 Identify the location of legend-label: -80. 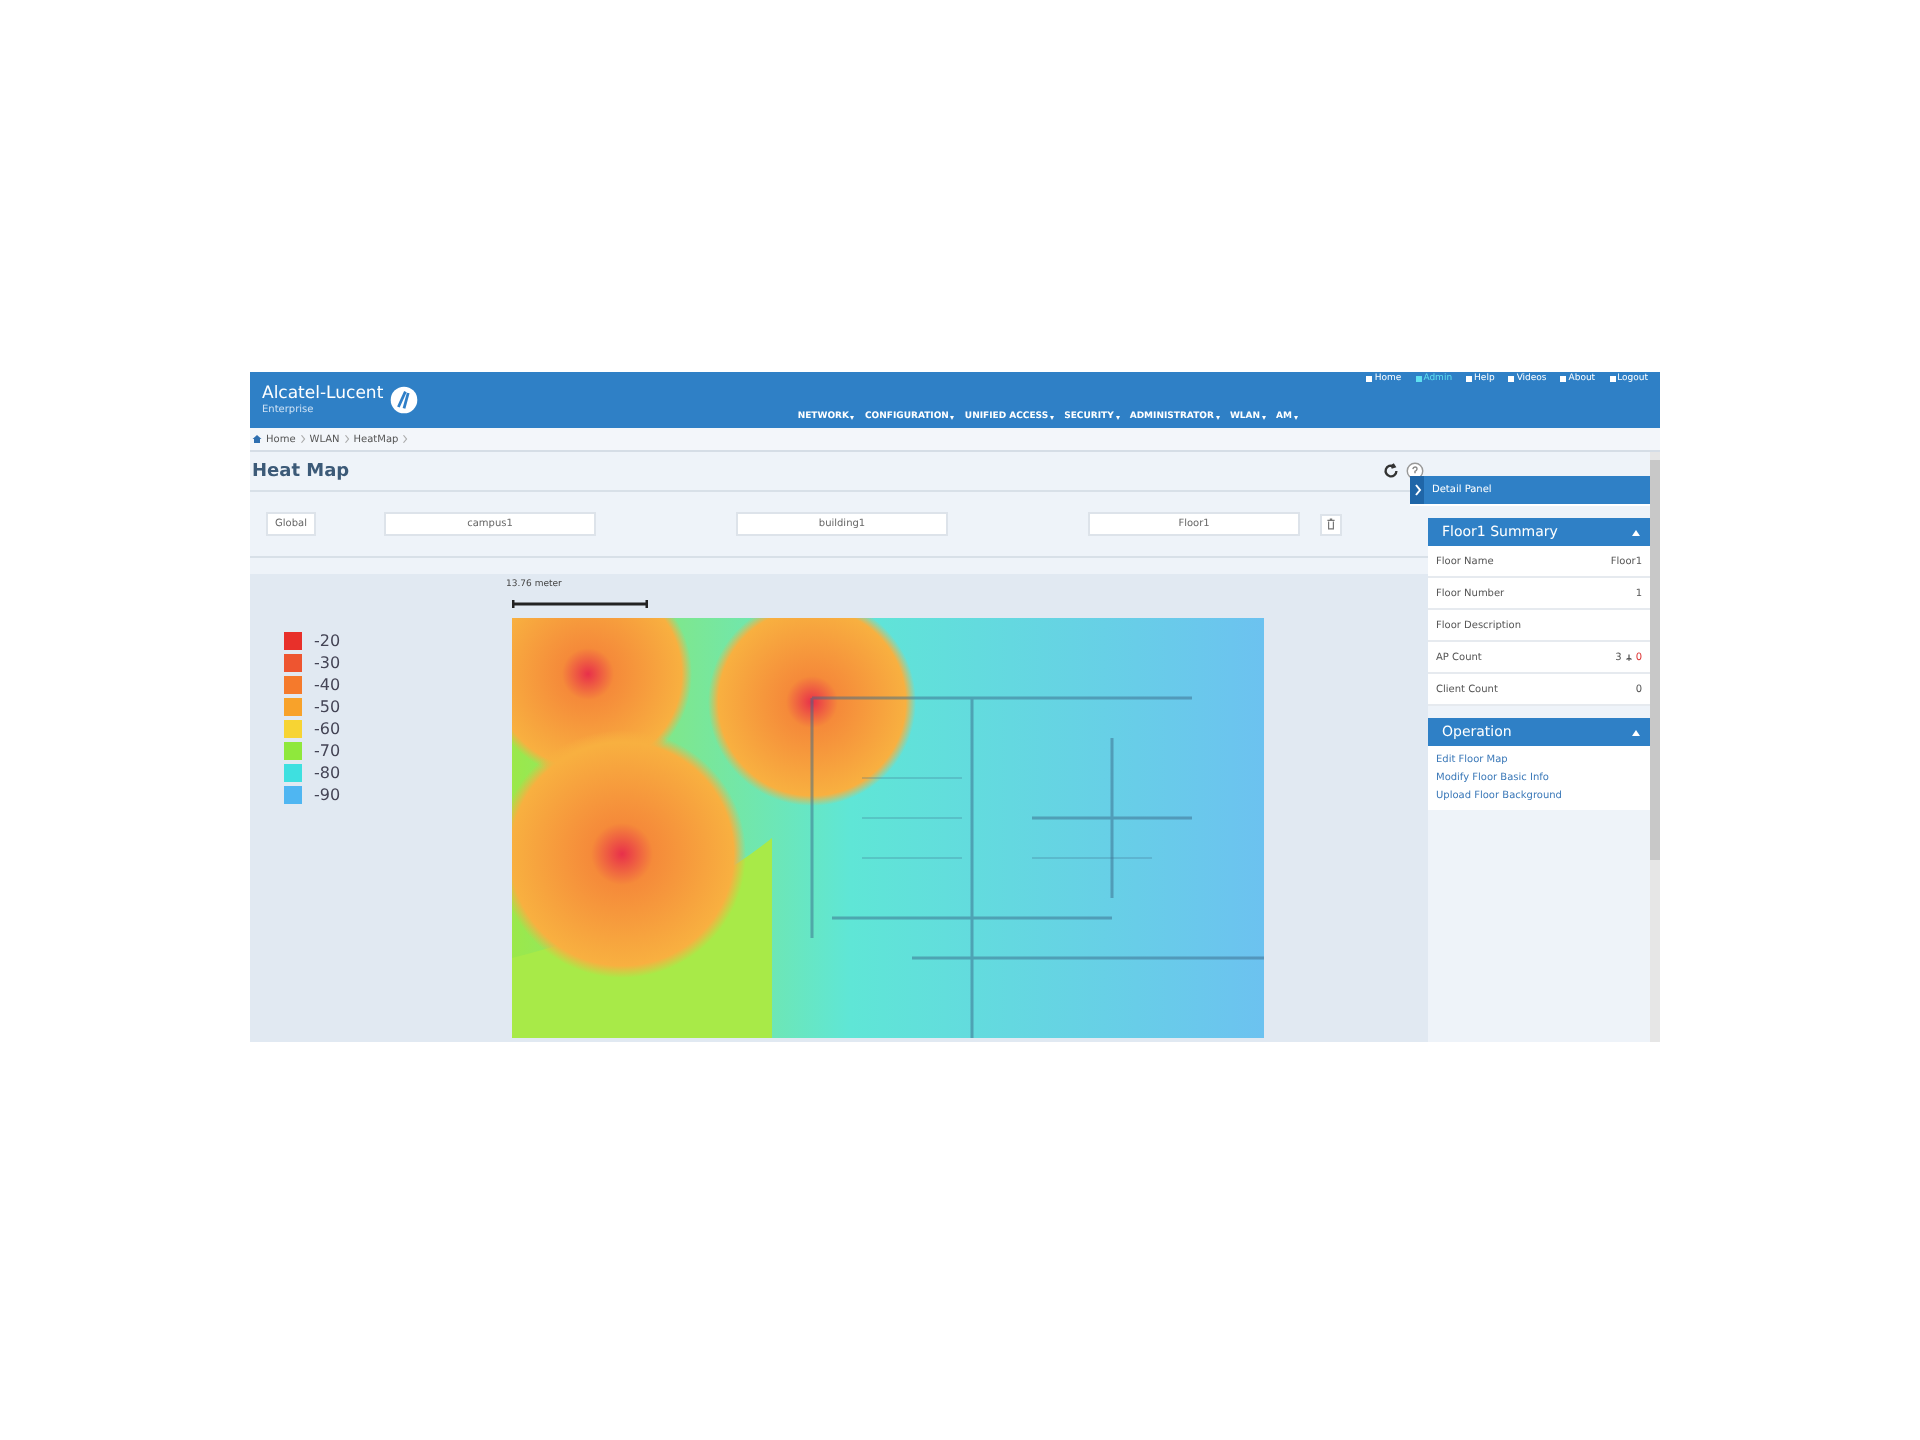
(327, 773).